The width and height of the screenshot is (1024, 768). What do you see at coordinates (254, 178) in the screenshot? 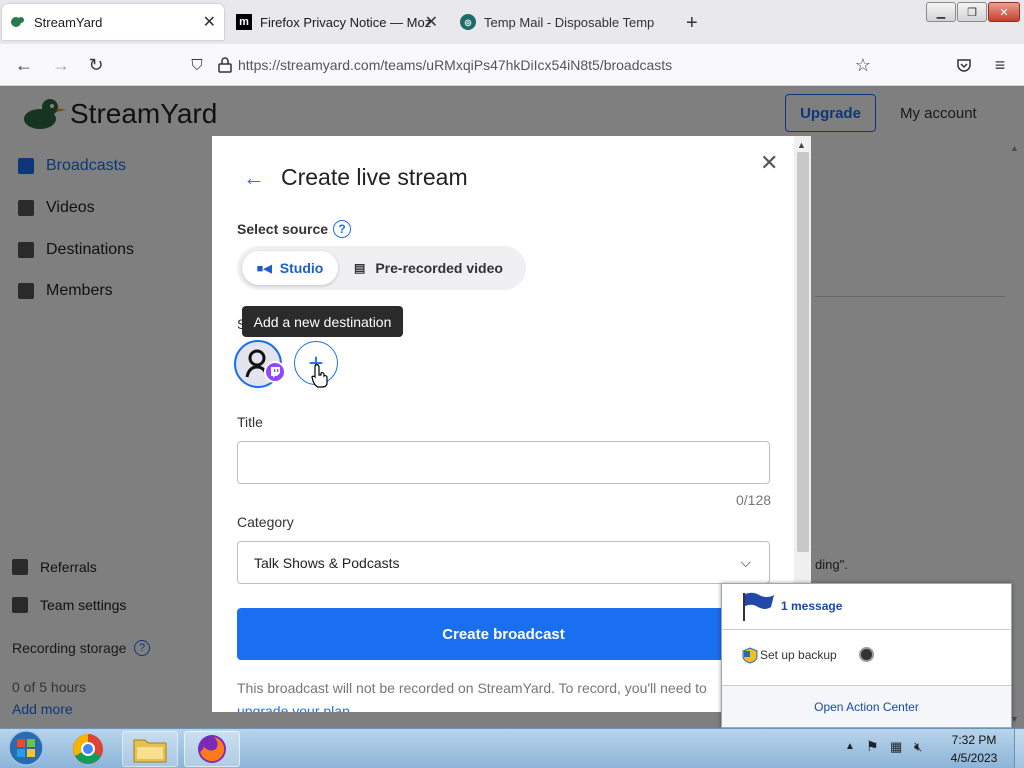
I see `back-arrow-icon: ←` at bounding box center [254, 178].